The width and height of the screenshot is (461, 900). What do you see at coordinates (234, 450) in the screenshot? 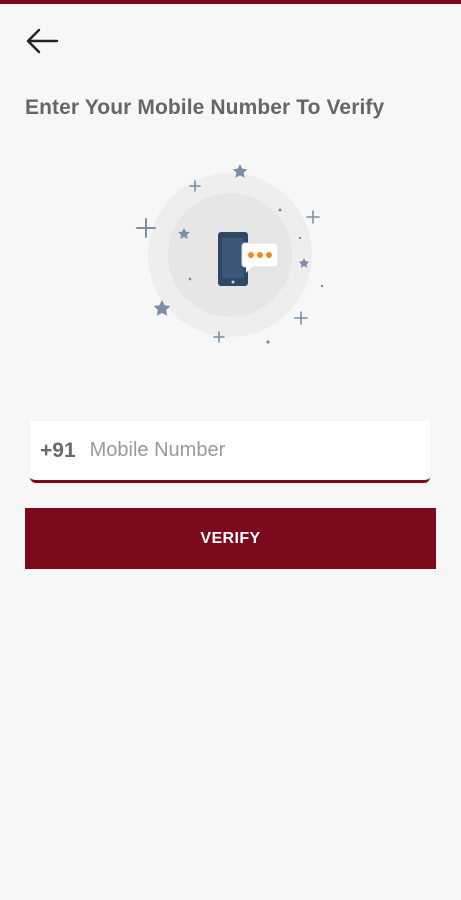
I see `mobile-number-input` at bounding box center [234, 450].